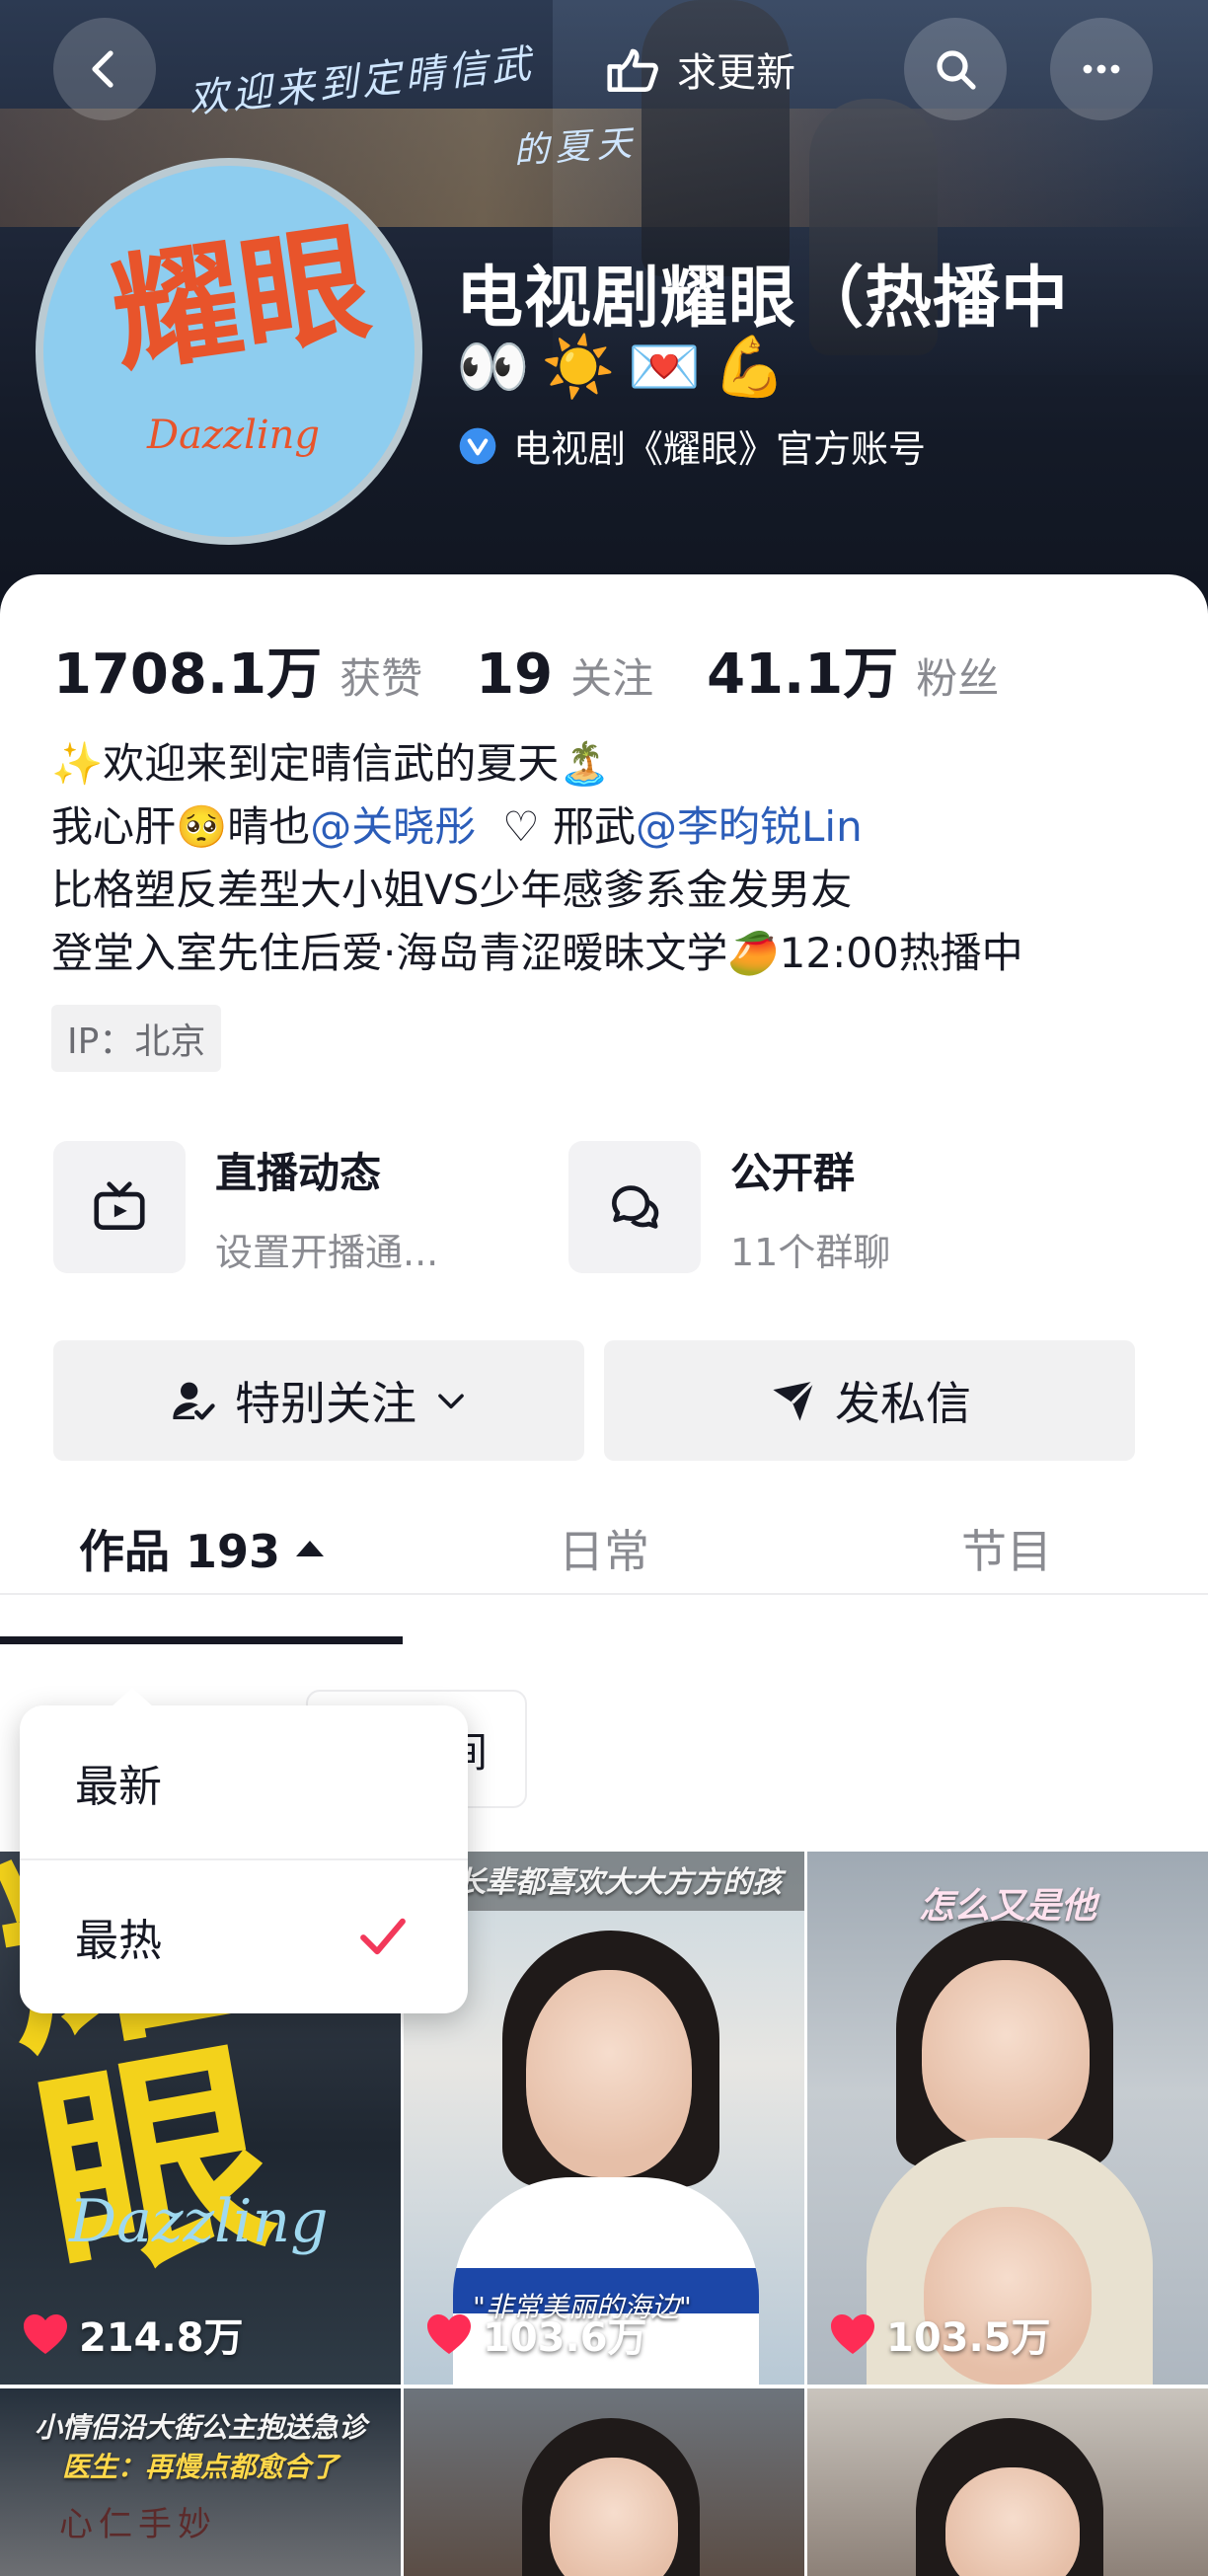  I want to click on love-letter-emoji: 💌, so click(665, 367).